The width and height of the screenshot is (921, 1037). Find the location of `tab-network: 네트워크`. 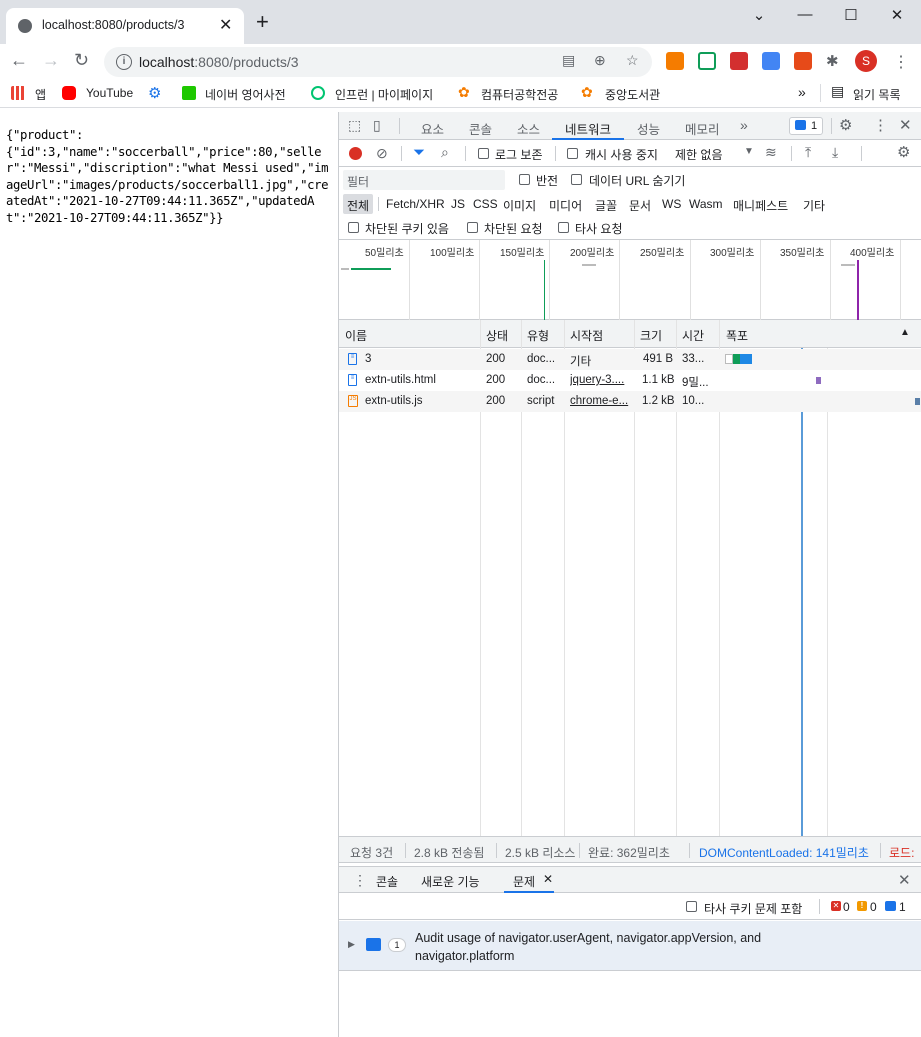

tab-network: 네트워크 is located at coordinates (588, 128).